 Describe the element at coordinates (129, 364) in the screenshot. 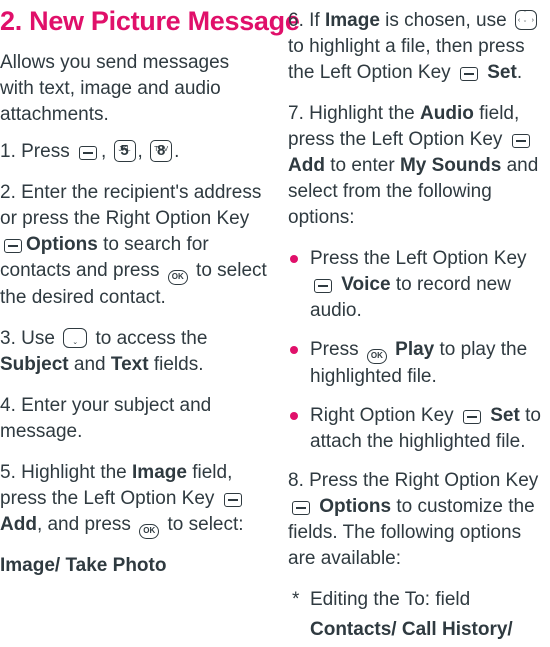

I see `text-label: Text` at that location.